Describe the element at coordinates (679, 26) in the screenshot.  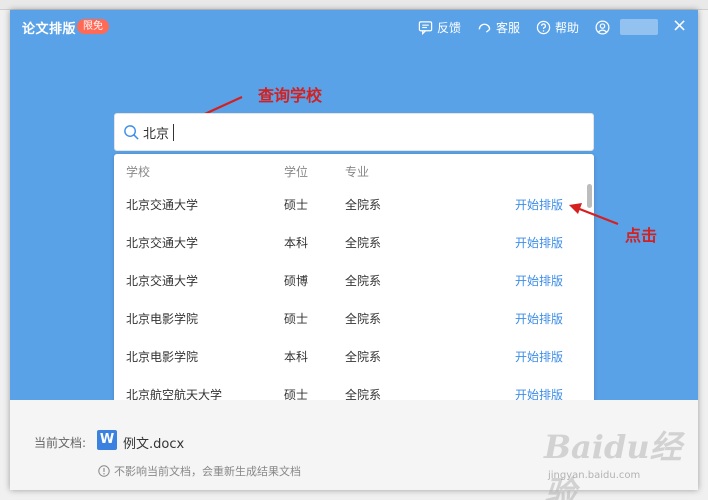
I see `close-icon: ×` at that location.